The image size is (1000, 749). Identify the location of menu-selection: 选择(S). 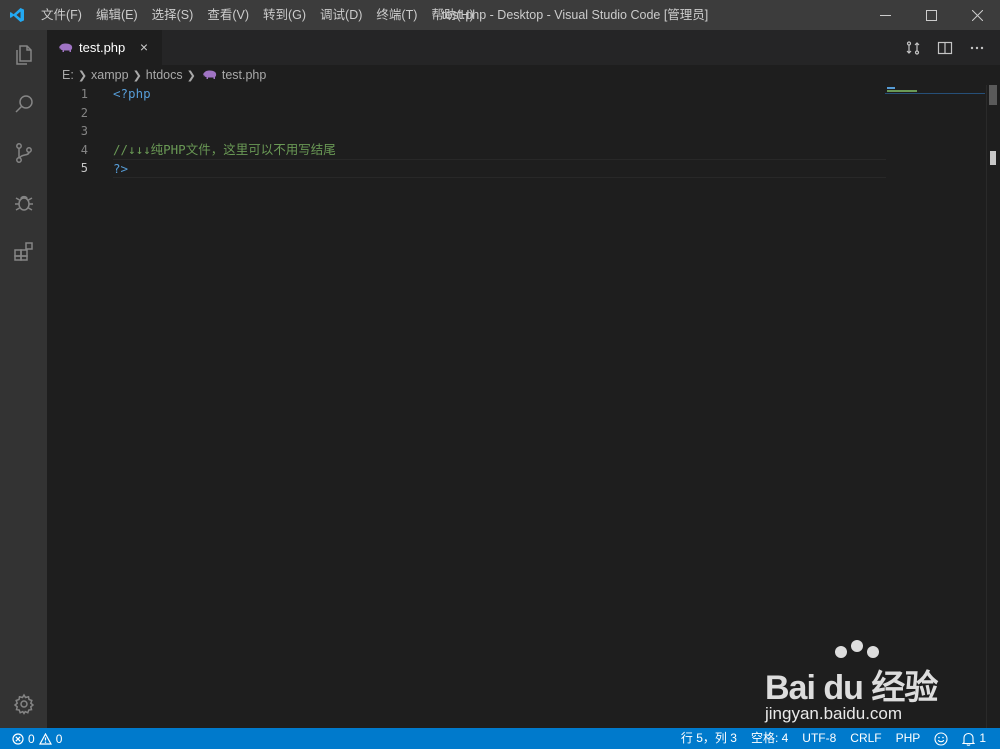
(173, 15).